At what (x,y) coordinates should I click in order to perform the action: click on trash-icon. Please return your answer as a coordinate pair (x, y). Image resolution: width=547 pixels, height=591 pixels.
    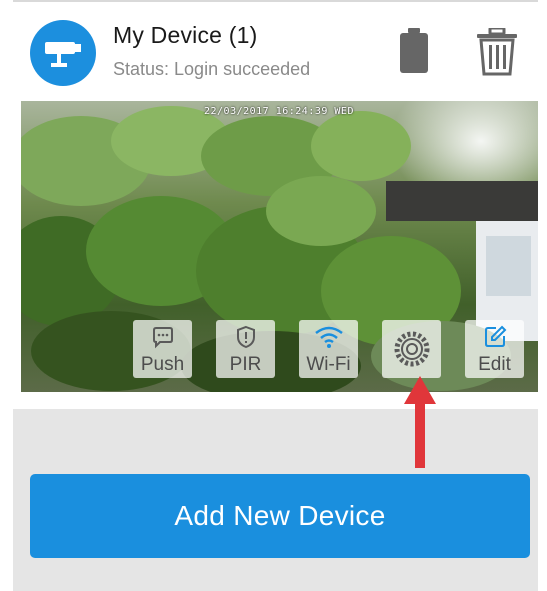
    Looking at the image, I should click on (497, 53).